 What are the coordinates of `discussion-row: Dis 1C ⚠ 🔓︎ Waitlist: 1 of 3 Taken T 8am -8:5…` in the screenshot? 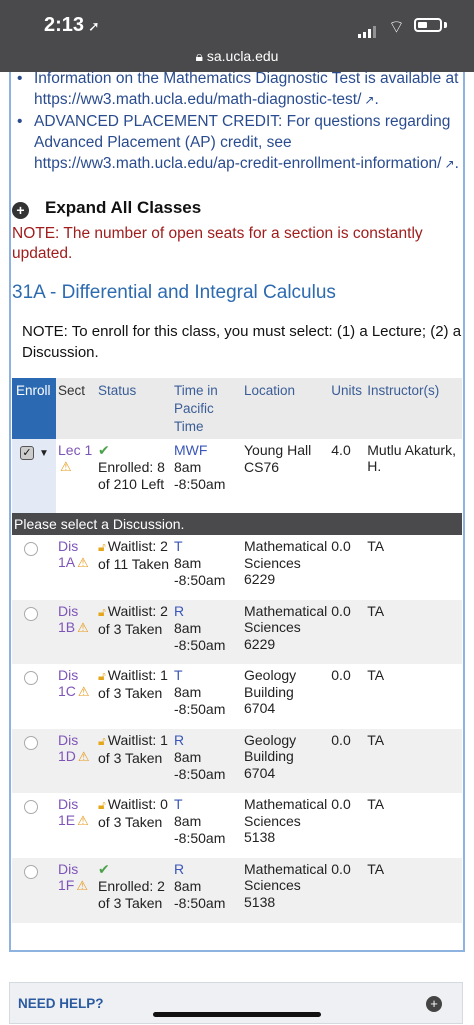 It's located at (237, 696).